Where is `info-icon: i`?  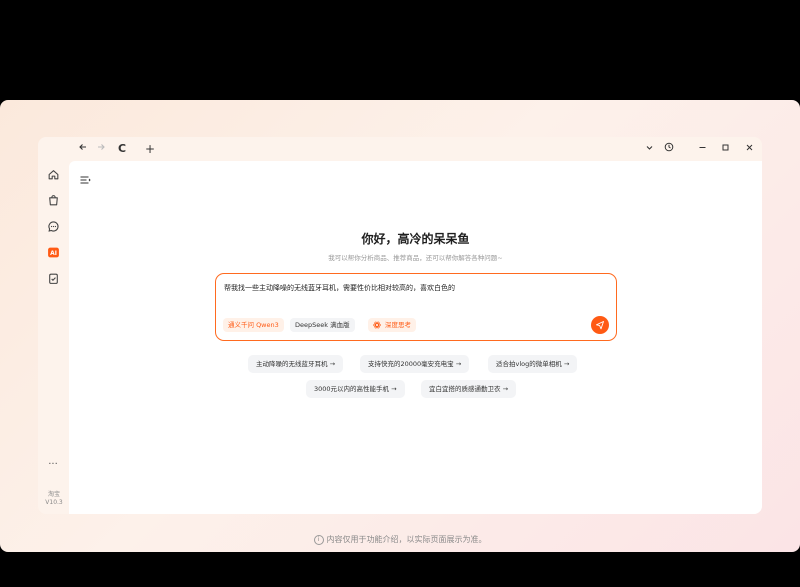 info-icon: i is located at coordinates (318, 539).